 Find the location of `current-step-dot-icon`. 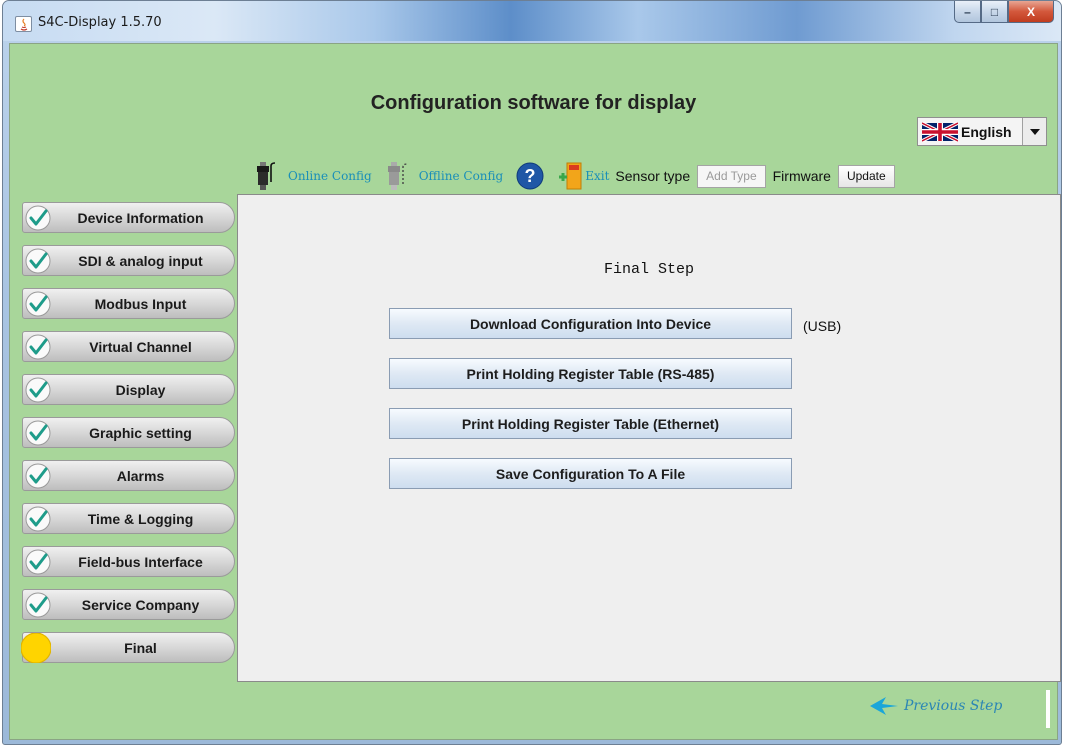

current-step-dot-icon is located at coordinates (36, 648).